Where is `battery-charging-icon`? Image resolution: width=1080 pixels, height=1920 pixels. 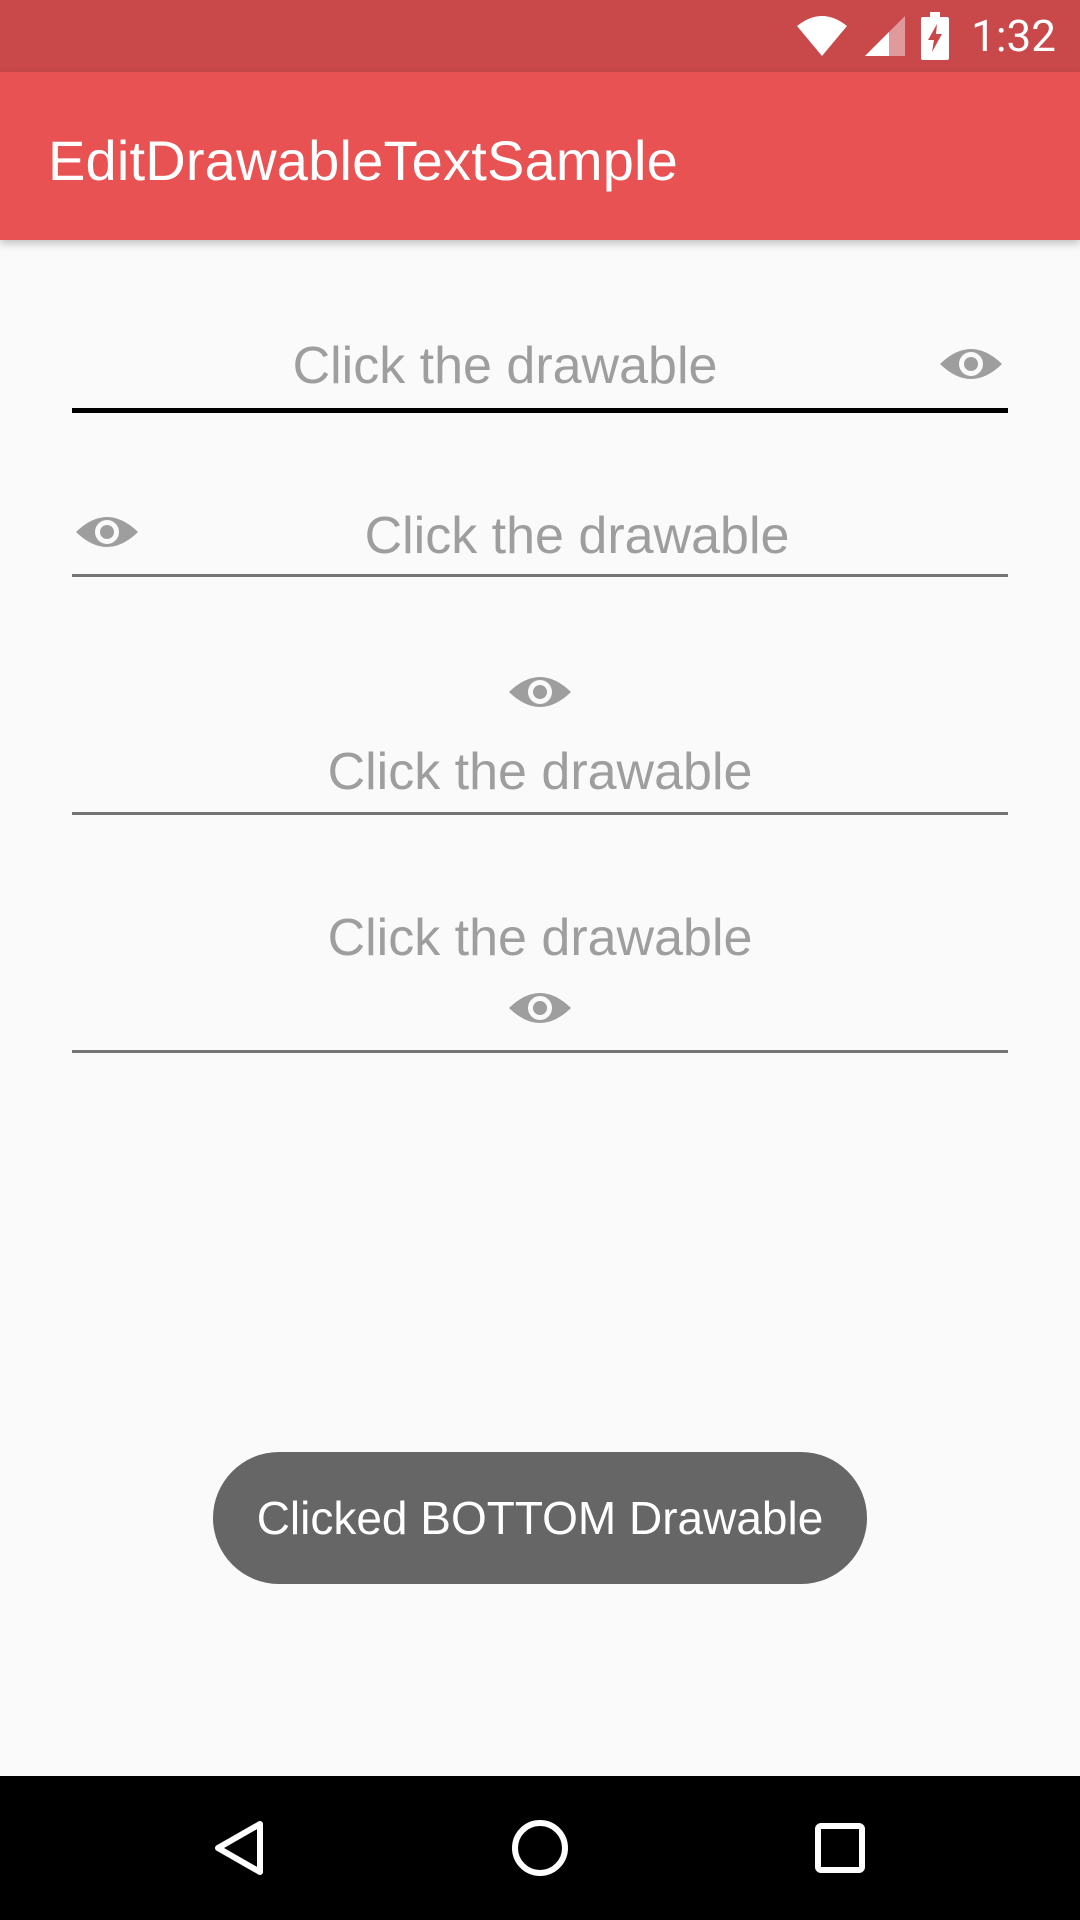
battery-charging-icon is located at coordinates (935, 36).